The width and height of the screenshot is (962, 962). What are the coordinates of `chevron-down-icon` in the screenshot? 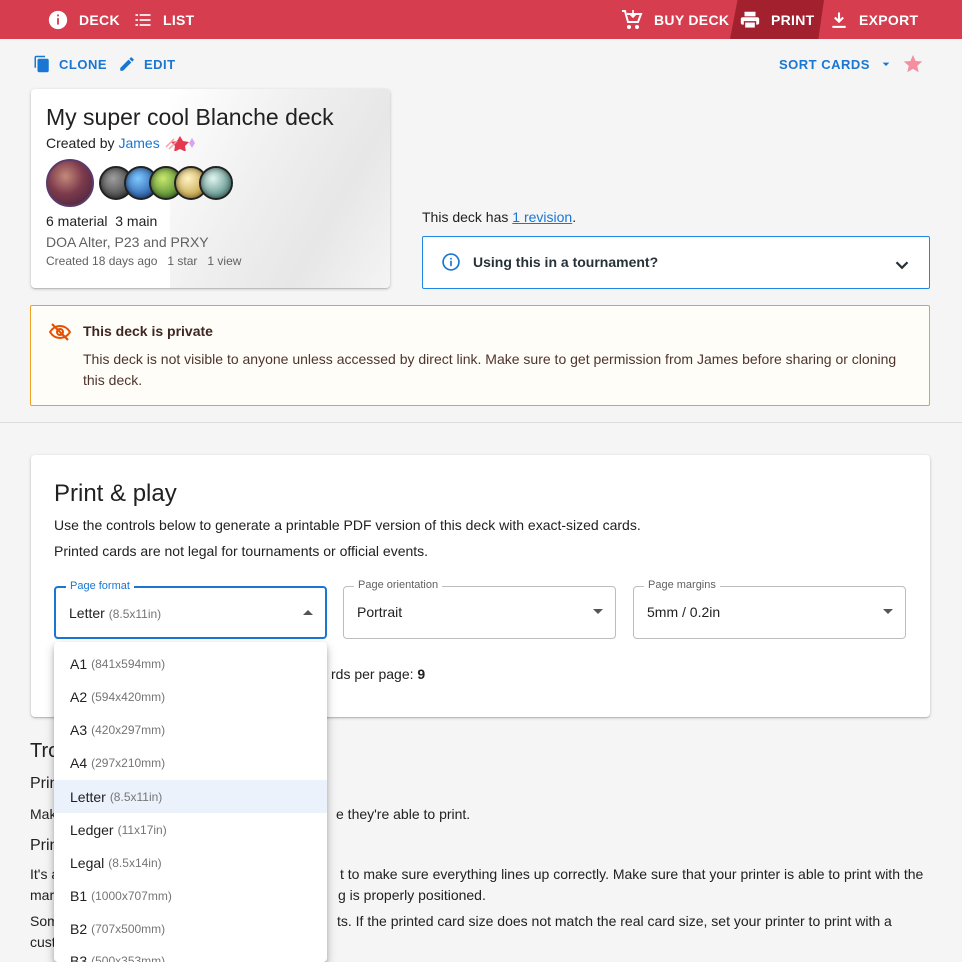 It's located at (902, 265).